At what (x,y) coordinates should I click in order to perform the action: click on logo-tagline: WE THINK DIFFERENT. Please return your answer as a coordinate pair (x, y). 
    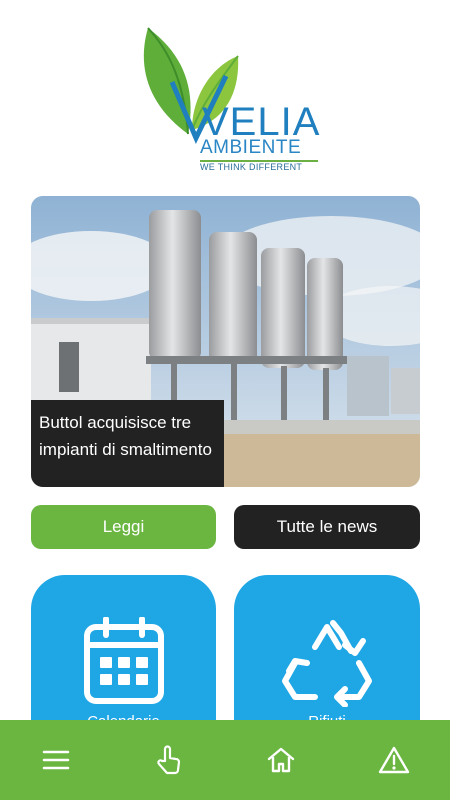
    Looking at the image, I should click on (251, 167).